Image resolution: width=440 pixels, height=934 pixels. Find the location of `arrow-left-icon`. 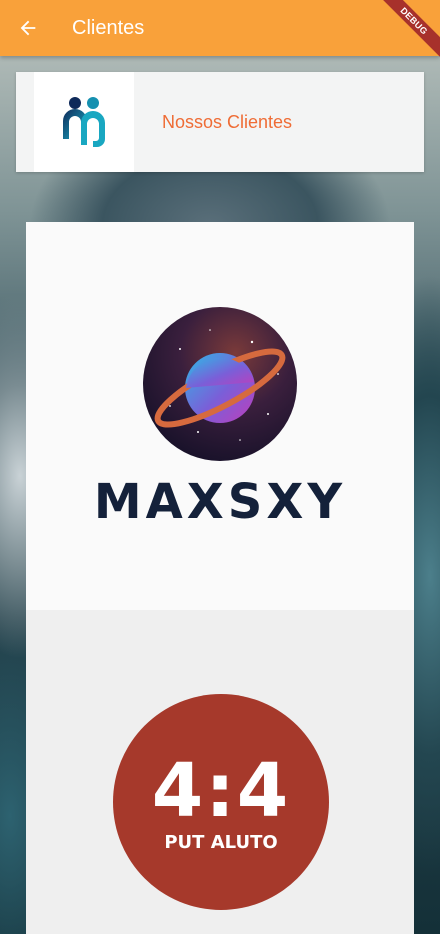

arrow-left-icon is located at coordinates (28, 28).